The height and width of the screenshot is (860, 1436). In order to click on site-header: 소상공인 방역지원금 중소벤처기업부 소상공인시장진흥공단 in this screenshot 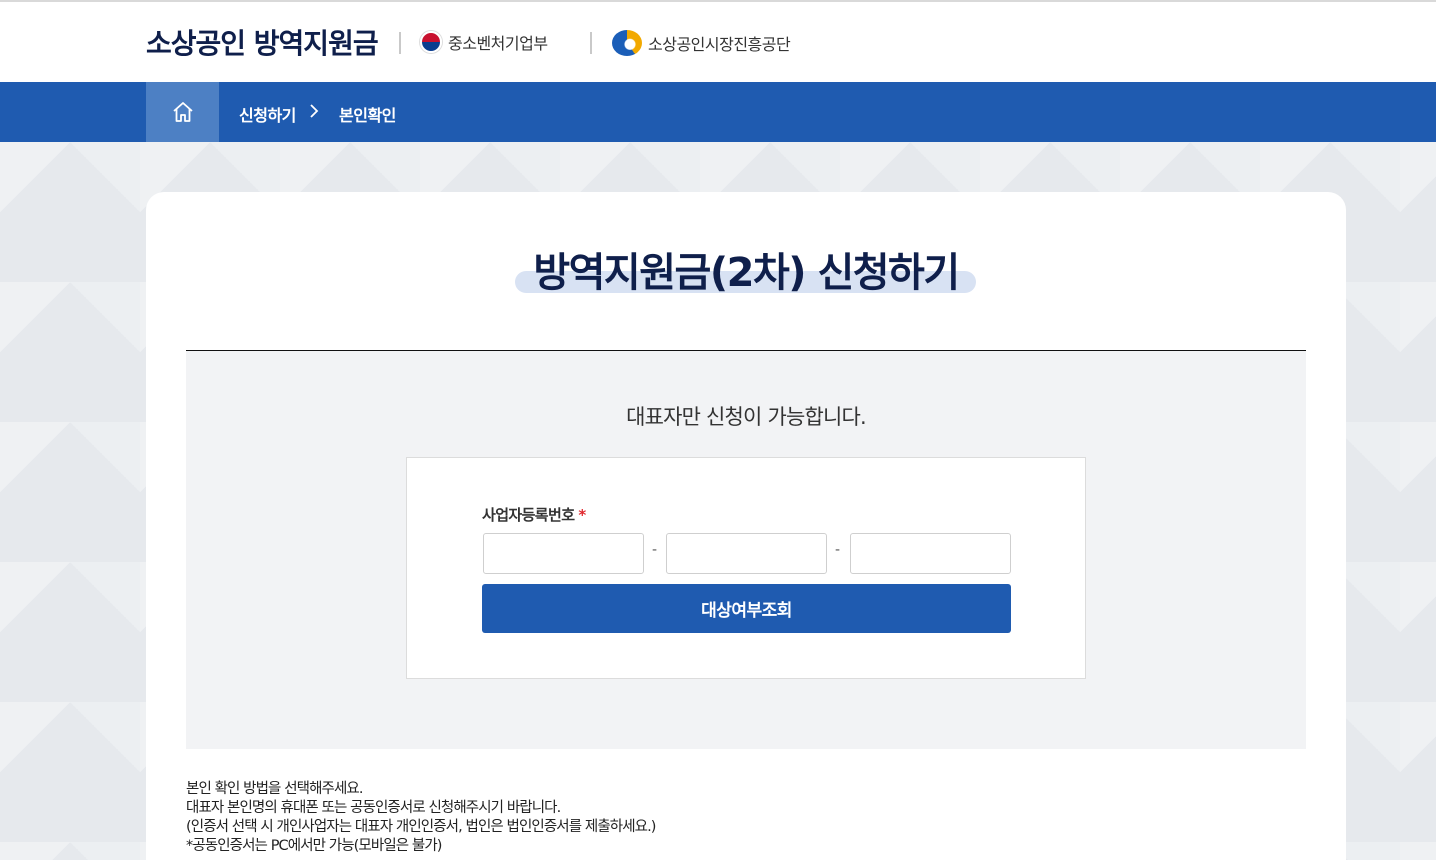, I will do `click(718, 42)`.